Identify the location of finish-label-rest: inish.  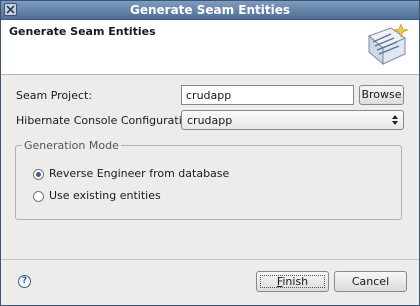
(295, 281).